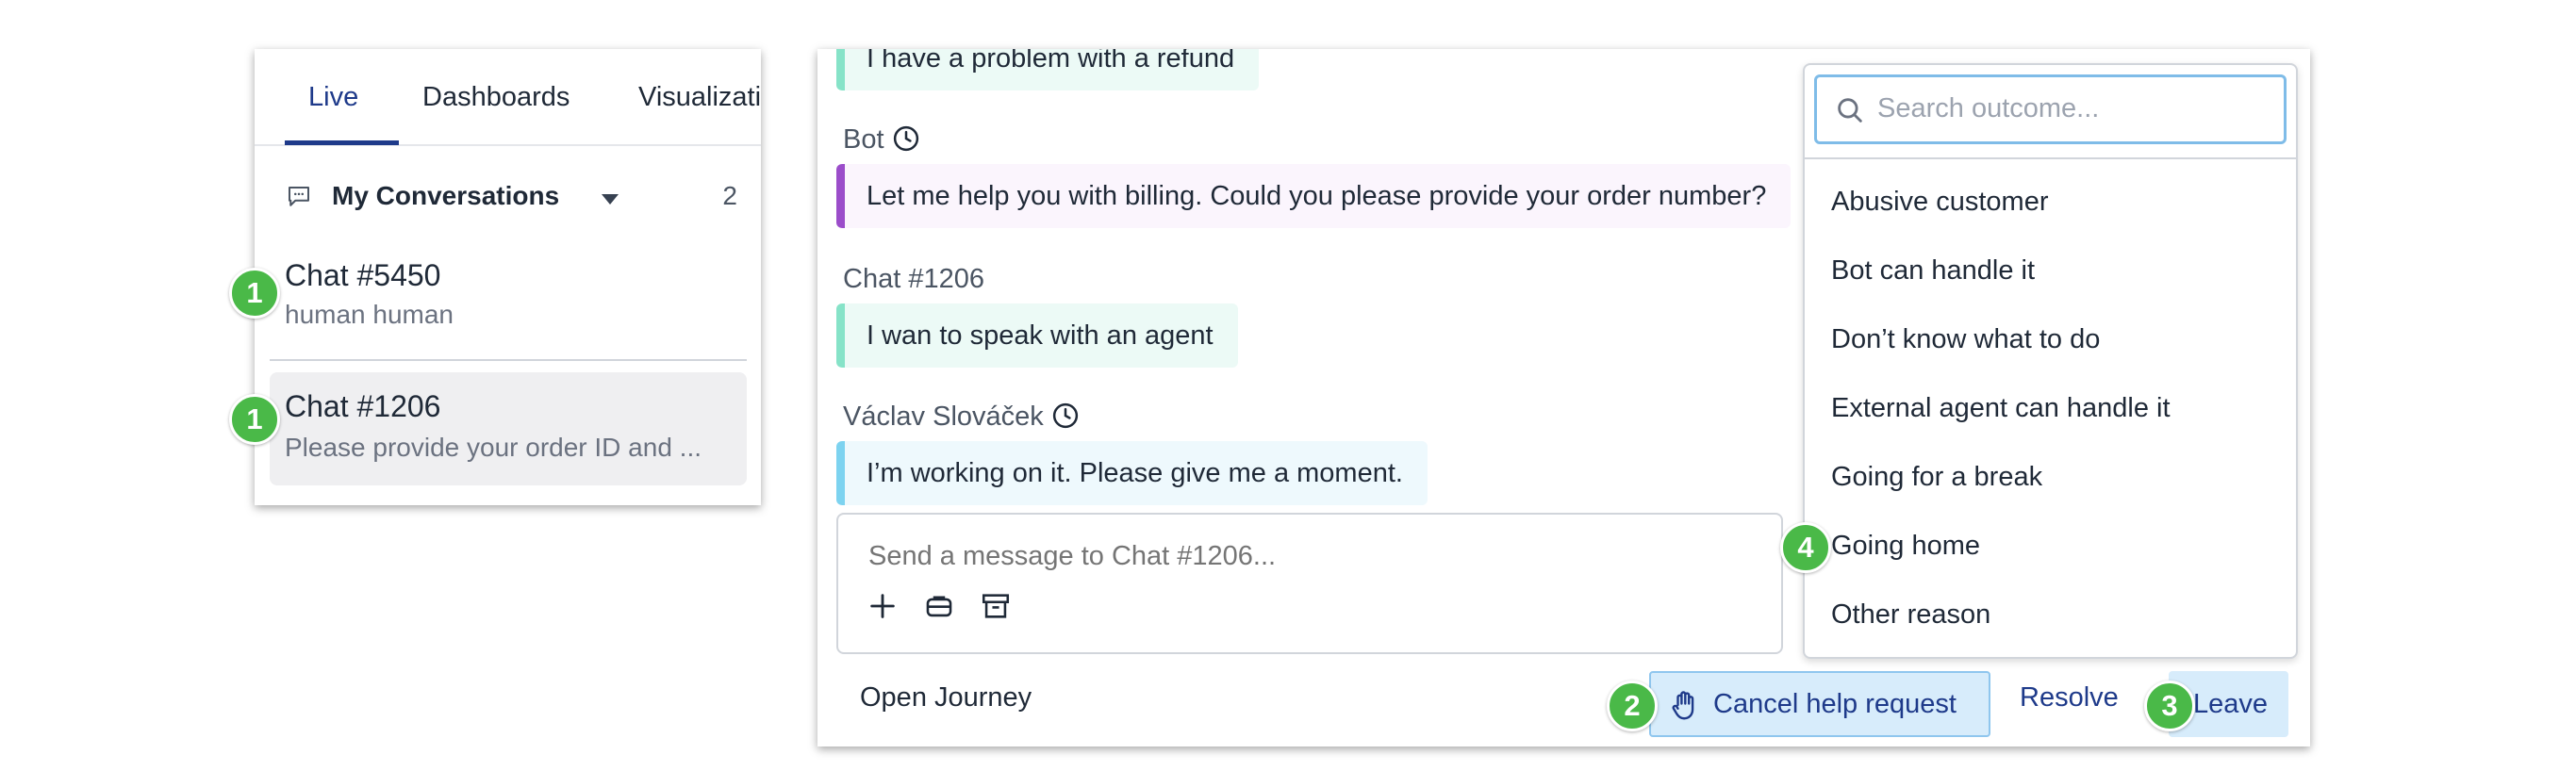 The image size is (2576, 771). I want to click on step-marker-3: 3, so click(2169, 706).